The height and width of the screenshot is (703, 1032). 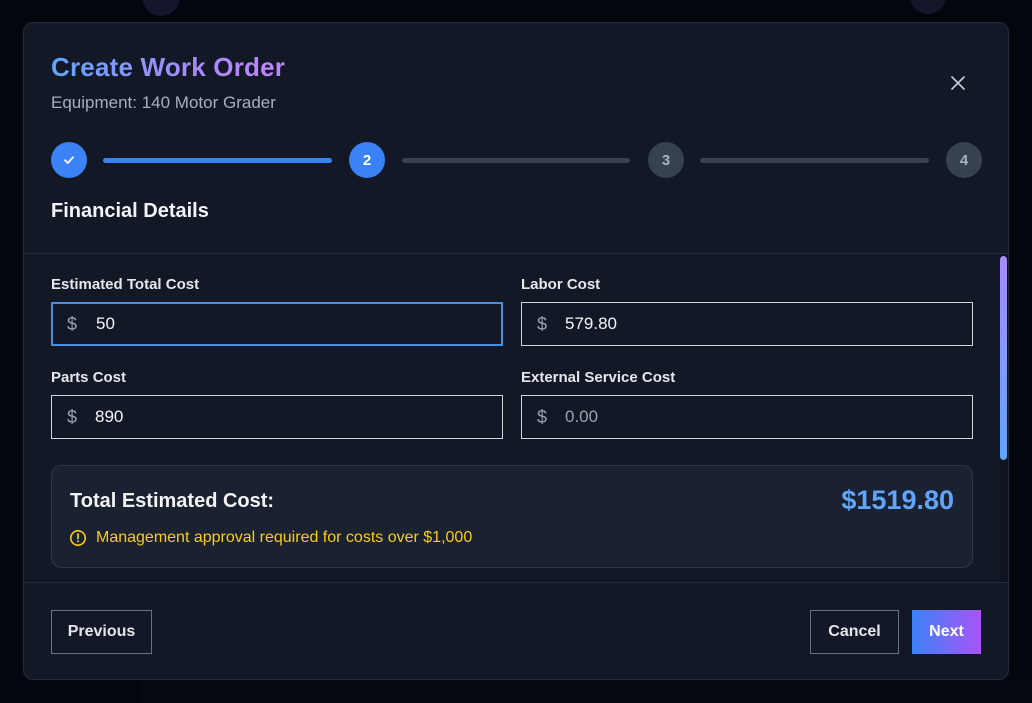 I want to click on next-button: Next, so click(x=946, y=632).